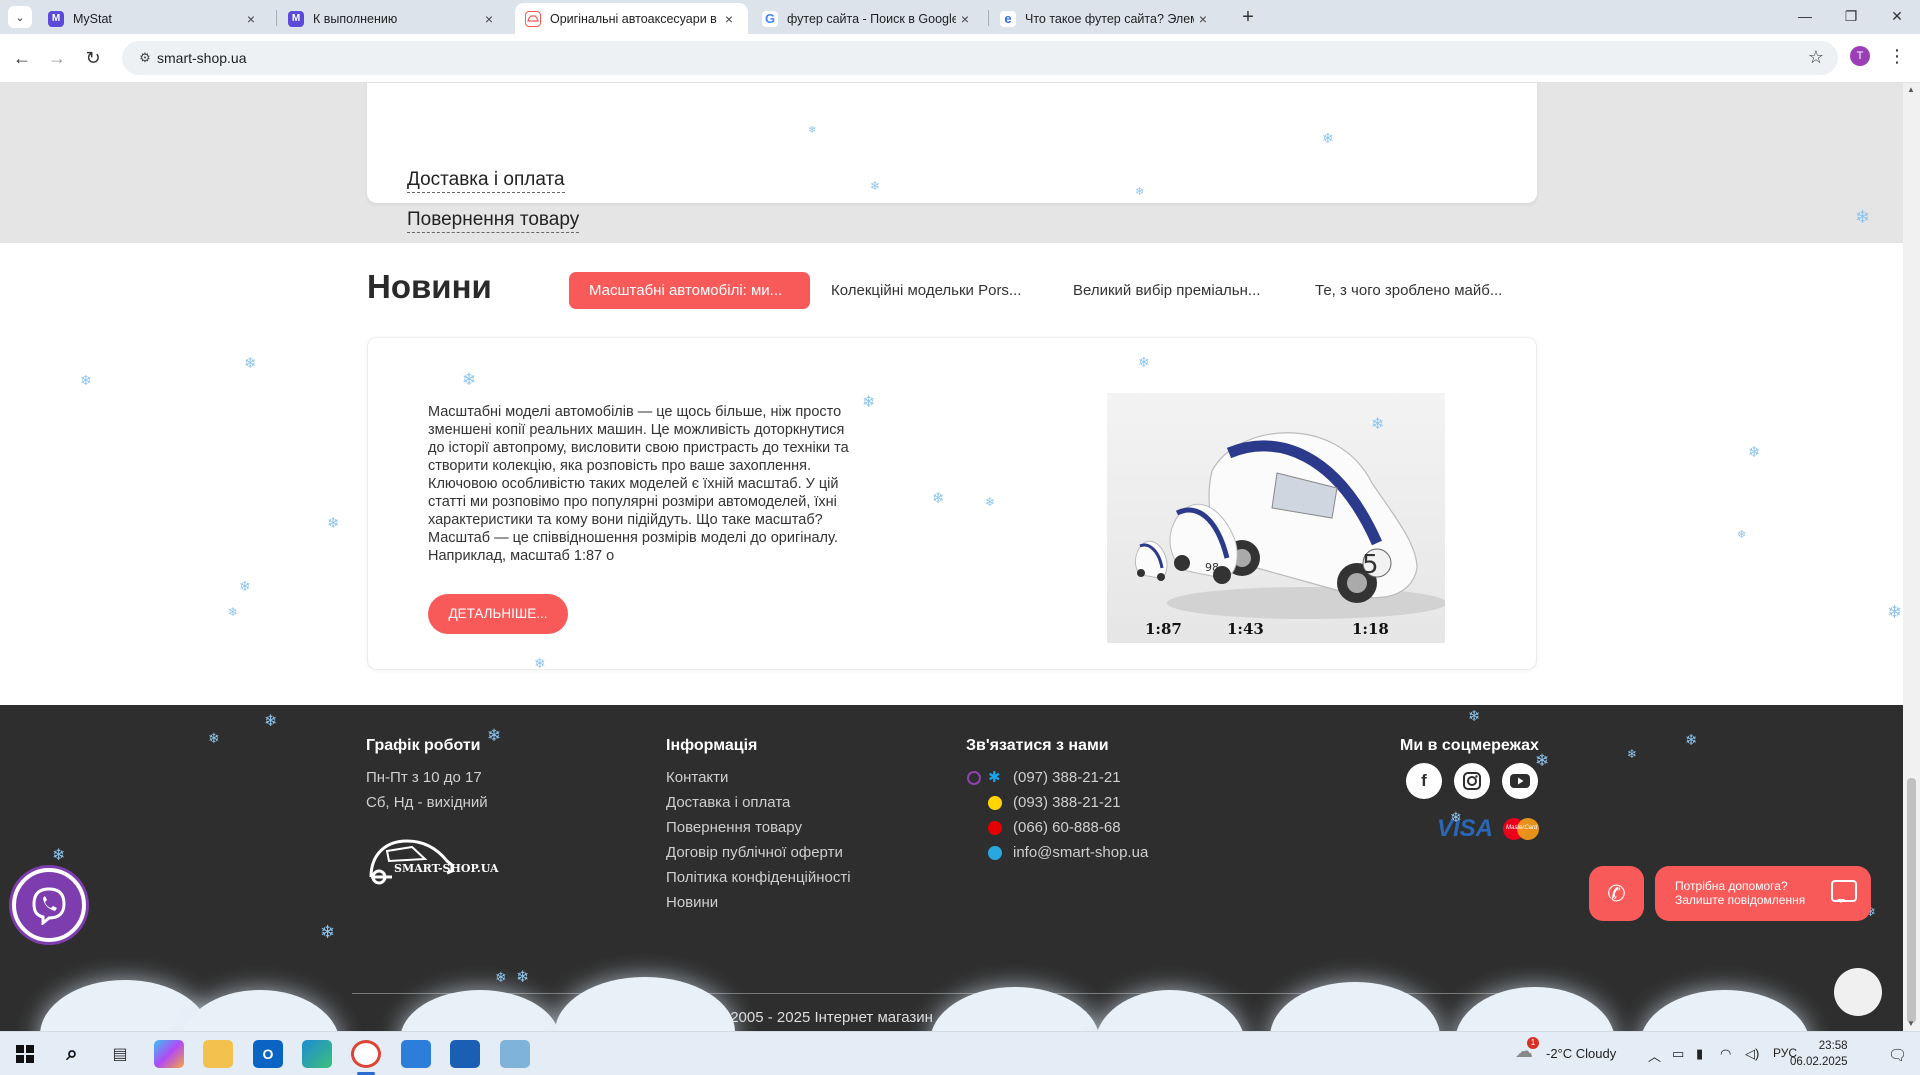 The width and height of the screenshot is (1920, 1075). I want to click on returns-link: Повернення товару, so click(493, 221).